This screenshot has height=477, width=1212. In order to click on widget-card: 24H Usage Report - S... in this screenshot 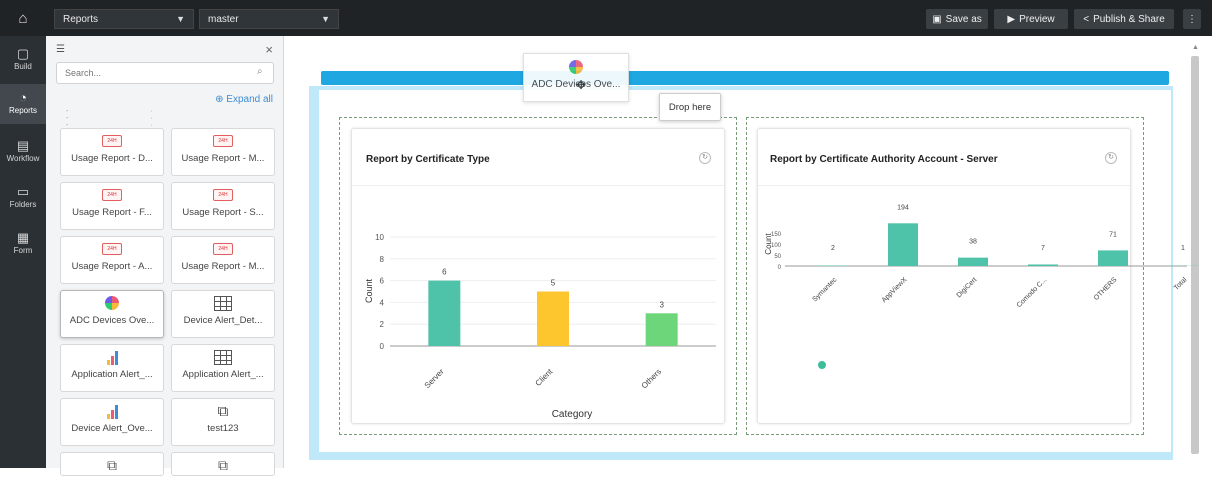, I will do `click(223, 206)`.